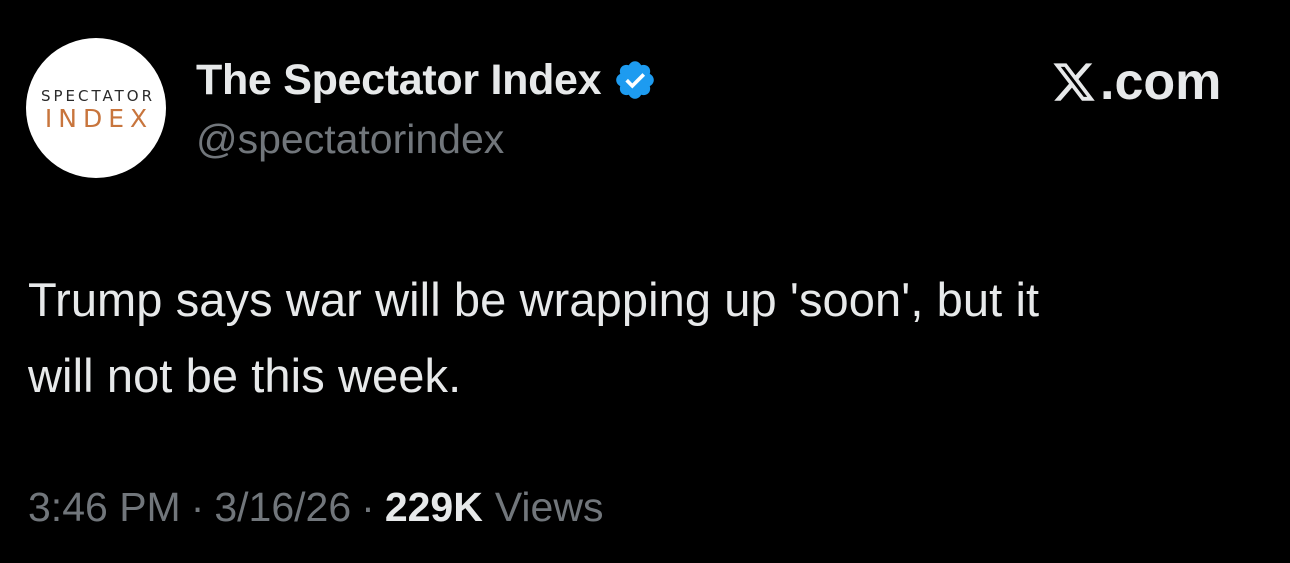  I want to click on avatar: SPECTATOR INDEX, so click(96, 108).